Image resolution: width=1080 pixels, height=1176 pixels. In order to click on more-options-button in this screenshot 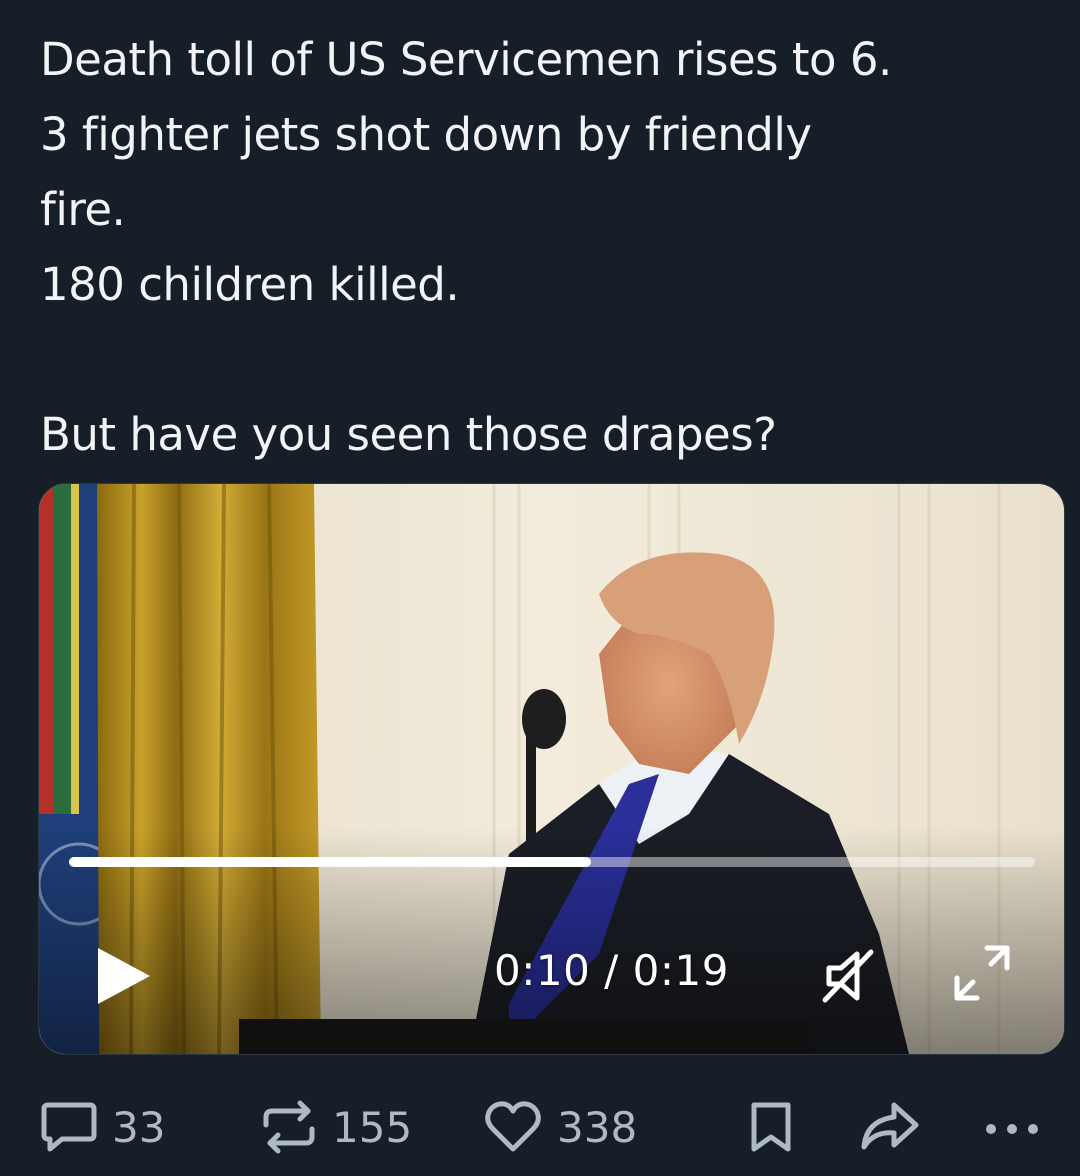, I will do `click(1012, 1127)`.